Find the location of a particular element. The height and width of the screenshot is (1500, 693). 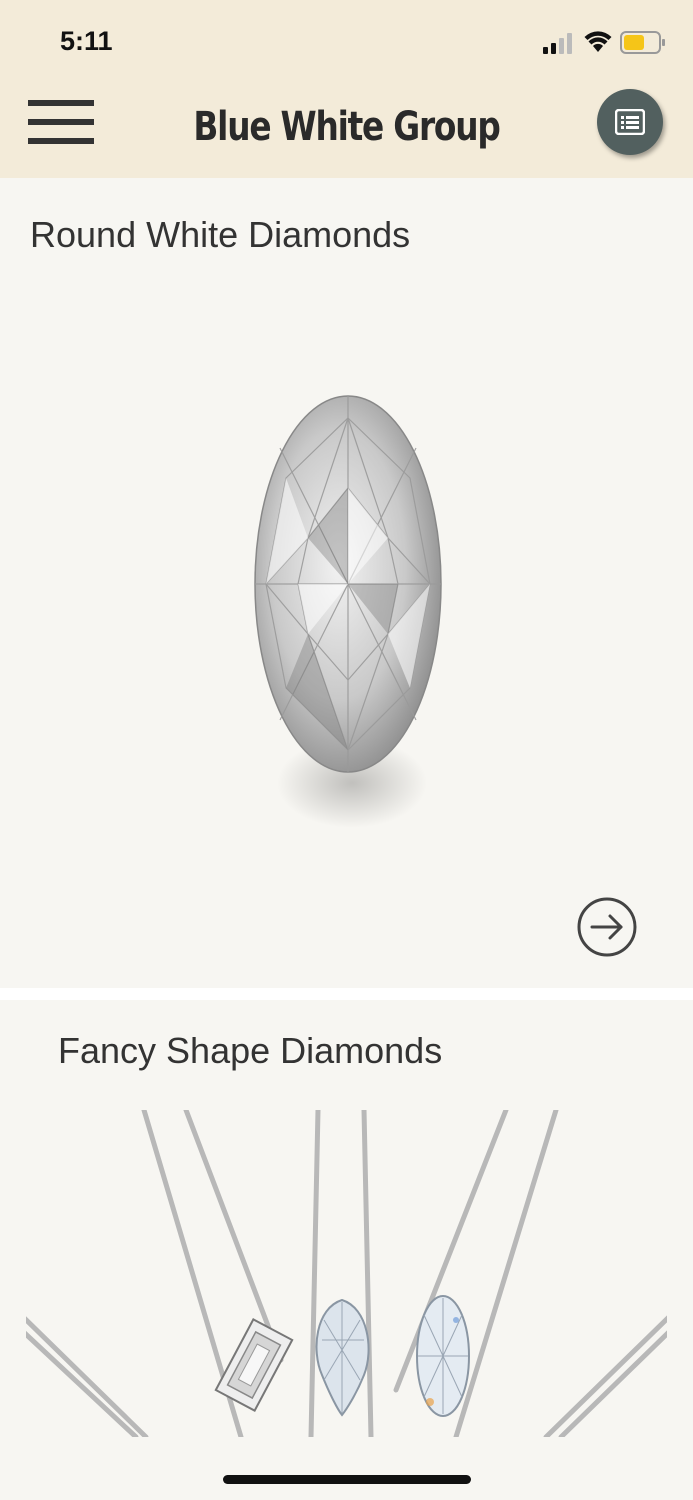

list-button is located at coordinates (630, 122).